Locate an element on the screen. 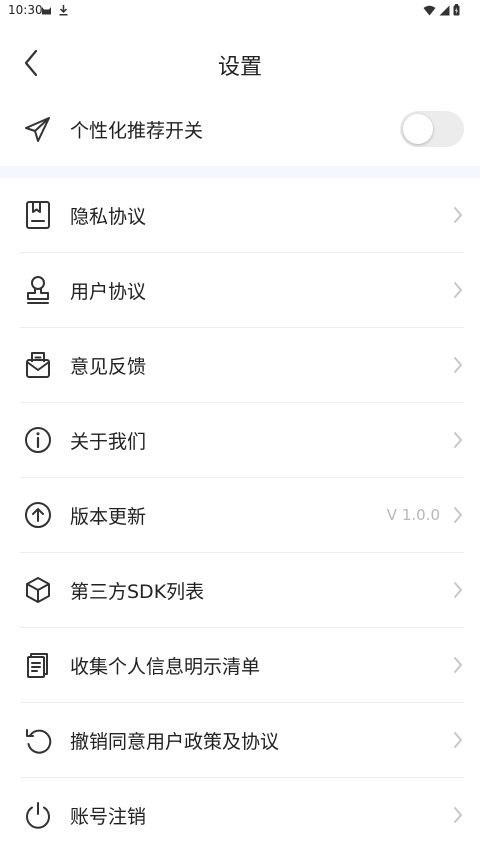 The height and width of the screenshot is (853, 480). settings-item-label: 关于我们 is located at coordinates (108, 442).